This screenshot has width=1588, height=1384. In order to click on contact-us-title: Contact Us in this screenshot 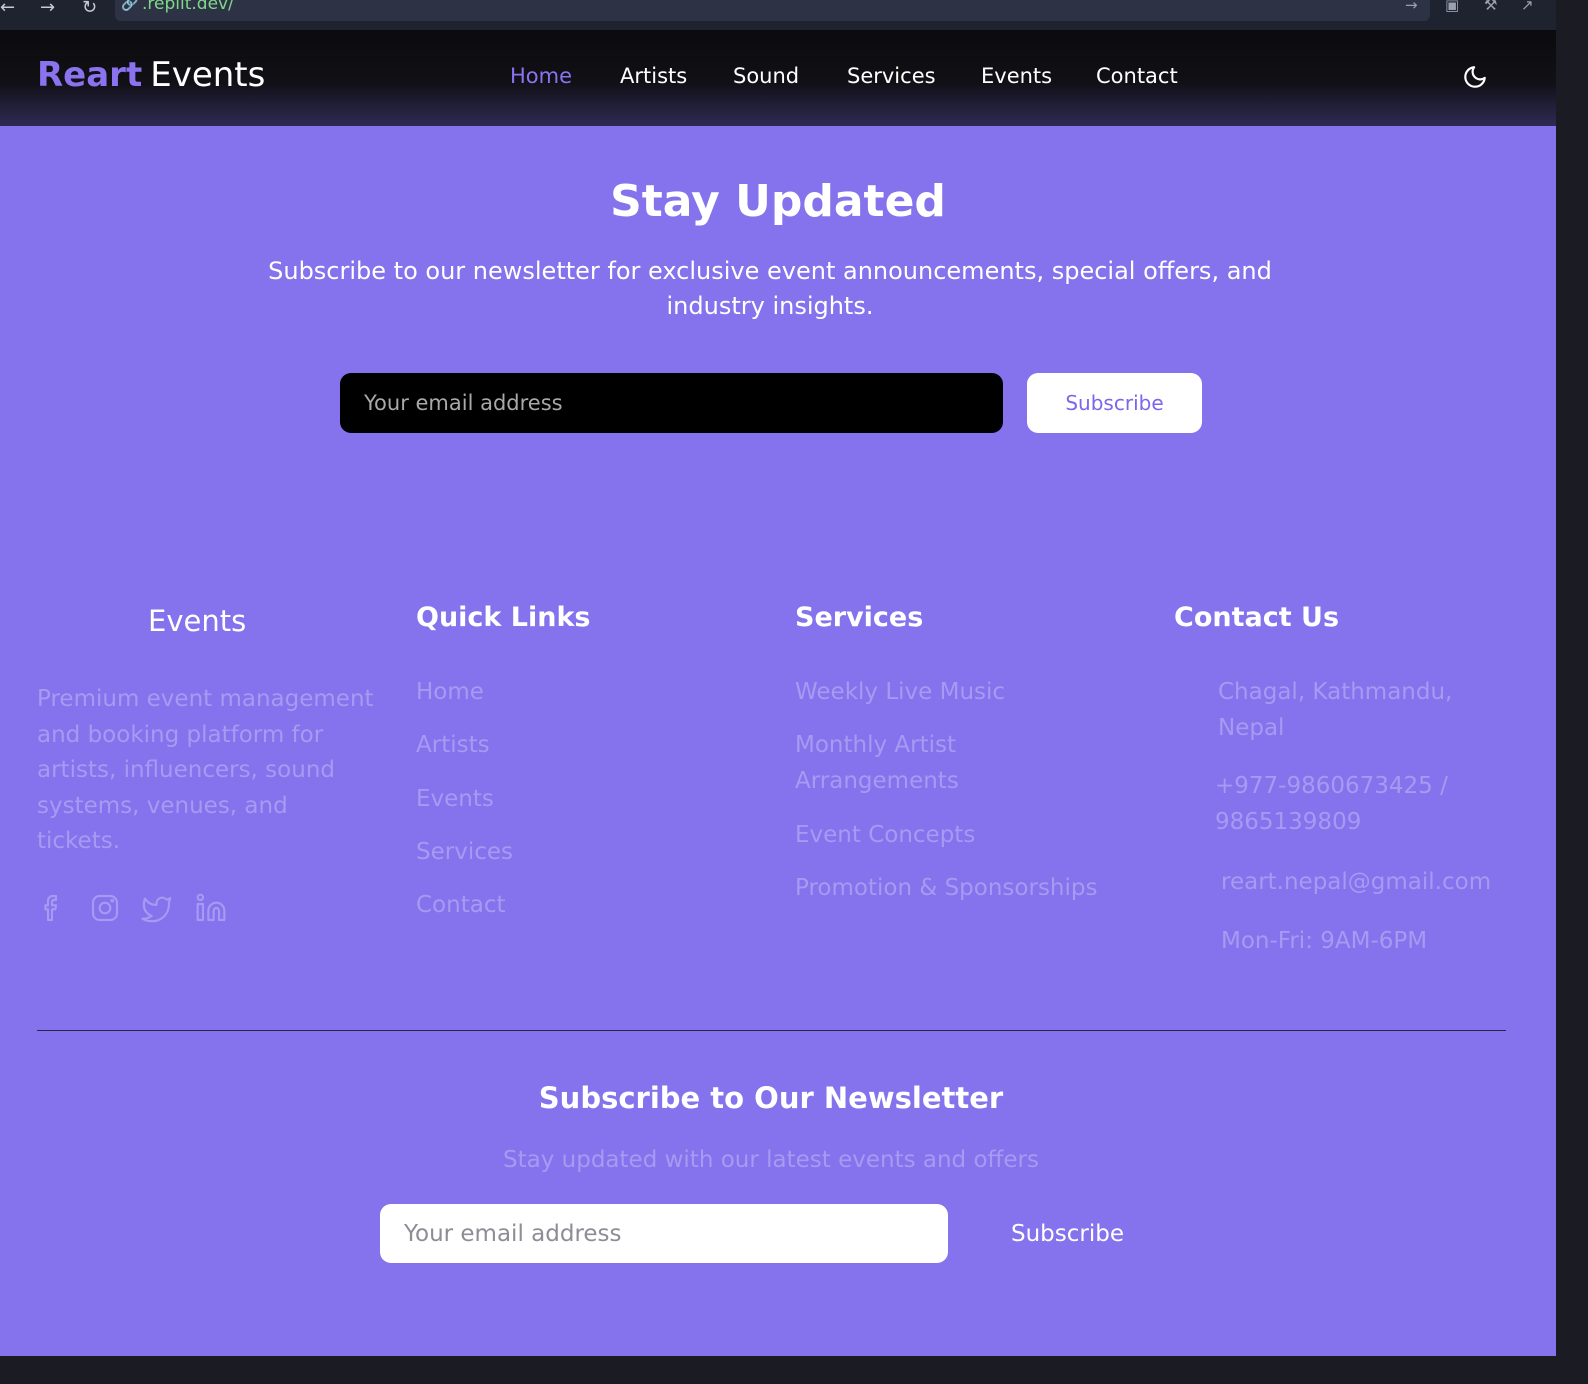, I will do `click(1257, 617)`.